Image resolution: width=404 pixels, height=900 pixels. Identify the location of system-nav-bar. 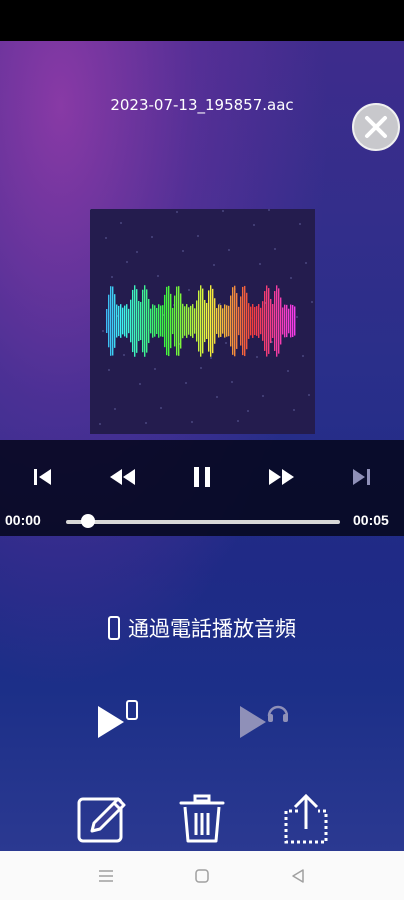
(202, 875).